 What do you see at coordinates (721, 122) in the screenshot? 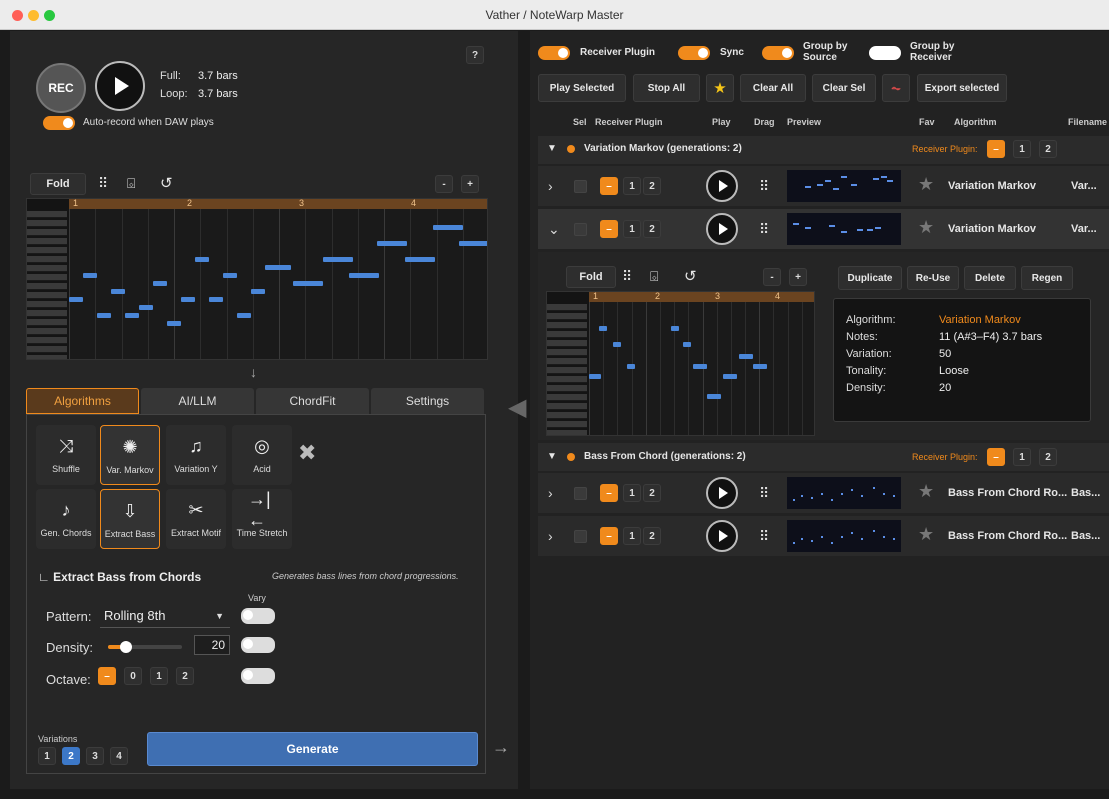
I see `col-play: Play` at bounding box center [721, 122].